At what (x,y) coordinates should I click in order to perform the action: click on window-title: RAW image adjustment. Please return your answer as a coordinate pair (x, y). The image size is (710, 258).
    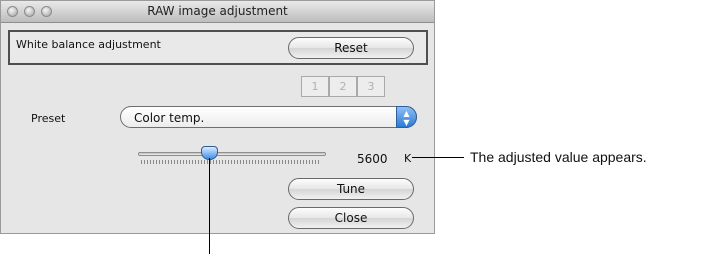
    Looking at the image, I should click on (217, 11).